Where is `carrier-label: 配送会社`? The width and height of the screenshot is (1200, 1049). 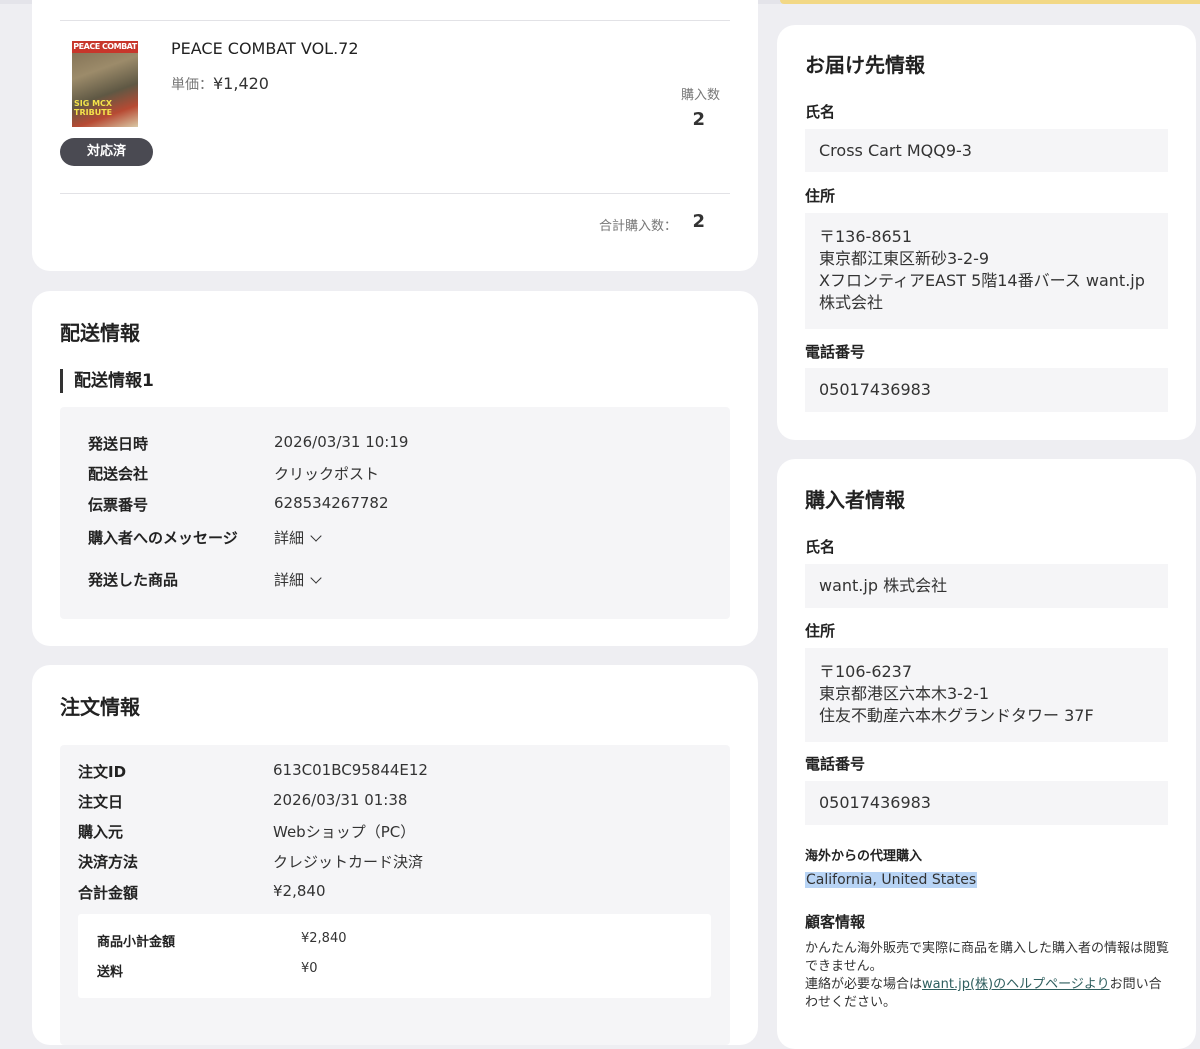
carrier-label: 配送会社 is located at coordinates (118, 474).